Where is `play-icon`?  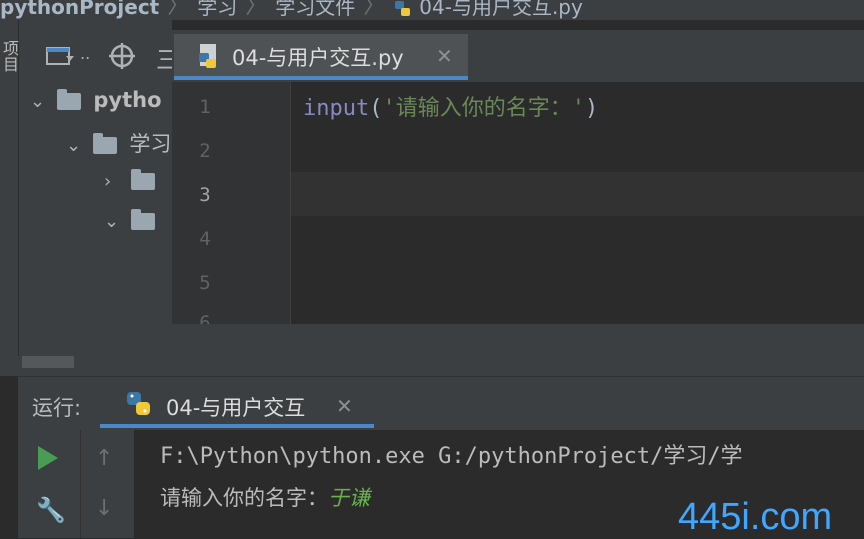
play-icon is located at coordinates (48, 458).